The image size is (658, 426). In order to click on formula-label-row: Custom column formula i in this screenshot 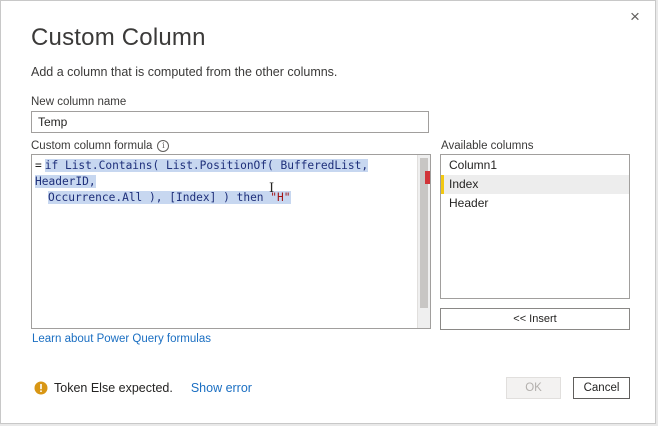, I will do `click(100, 146)`.